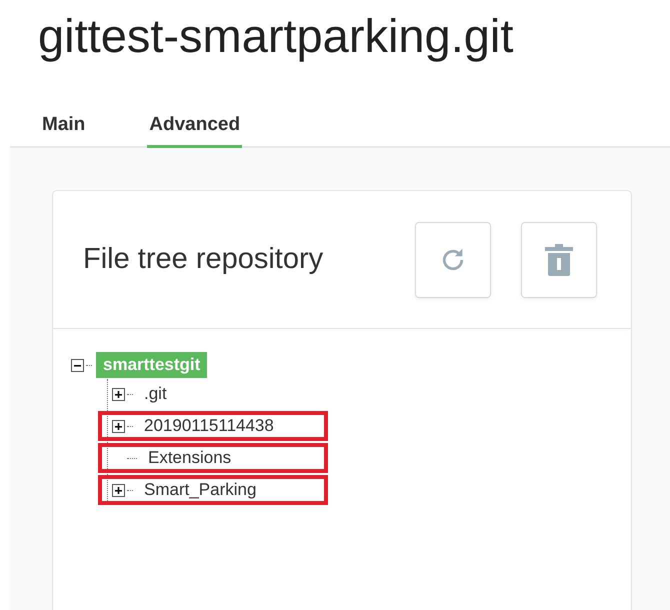 The width and height of the screenshot is (670, 610). I want to click on tree-node: Smart_Parking, so click(200, 490).